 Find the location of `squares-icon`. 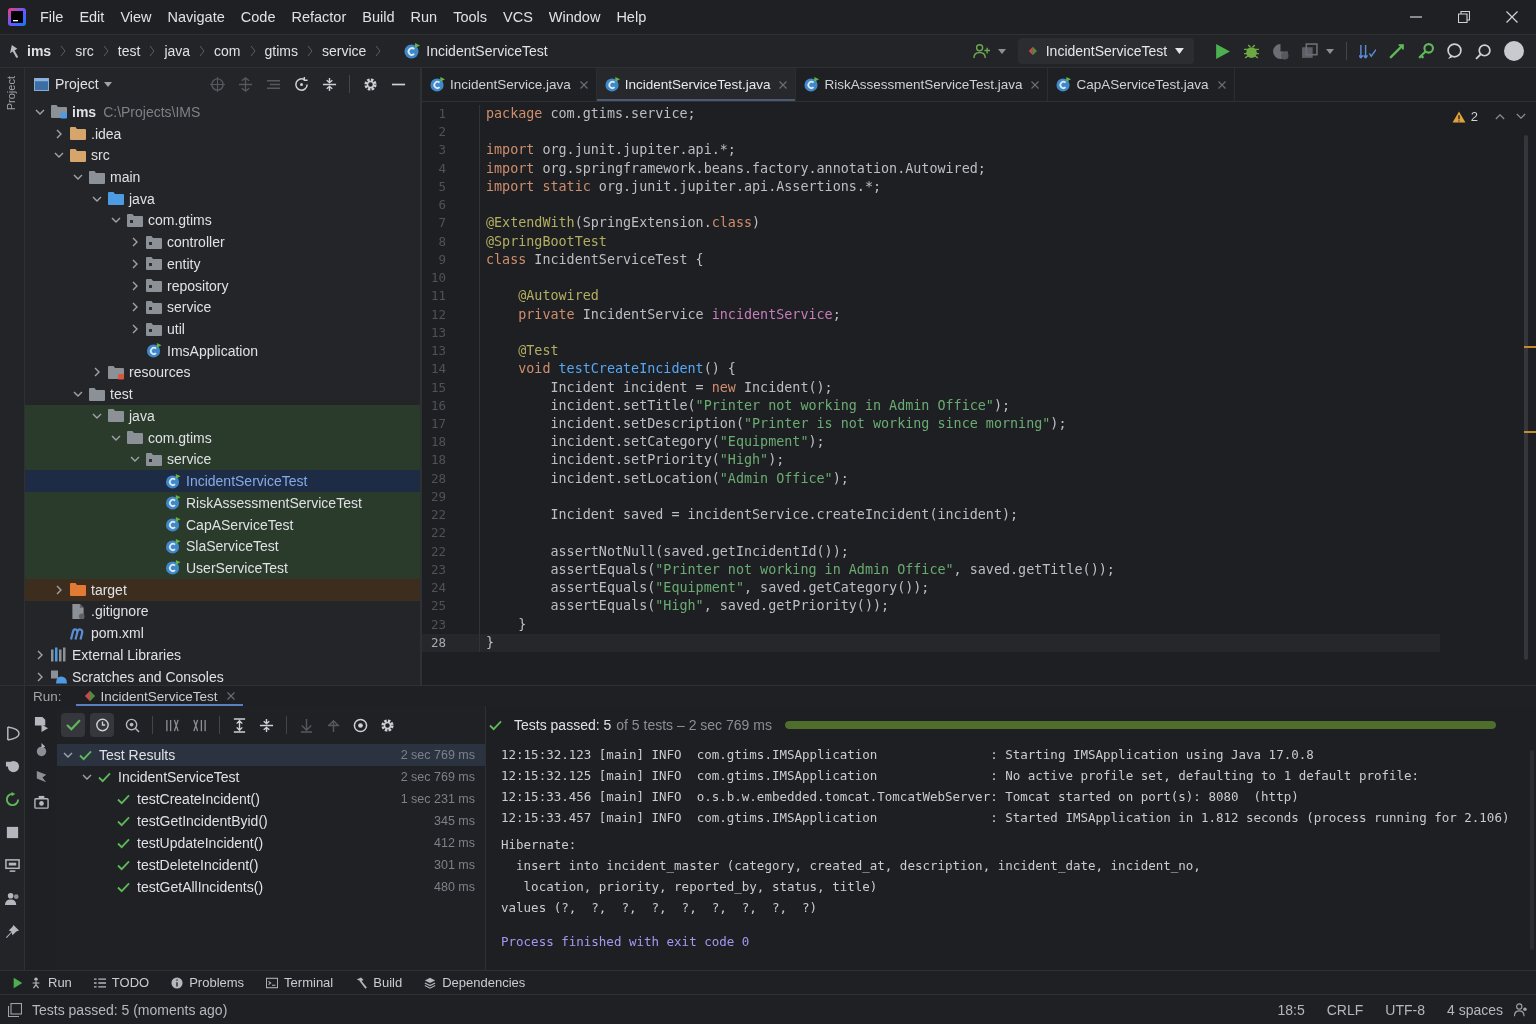

squares-icon is located at coordinates (1309, 51).